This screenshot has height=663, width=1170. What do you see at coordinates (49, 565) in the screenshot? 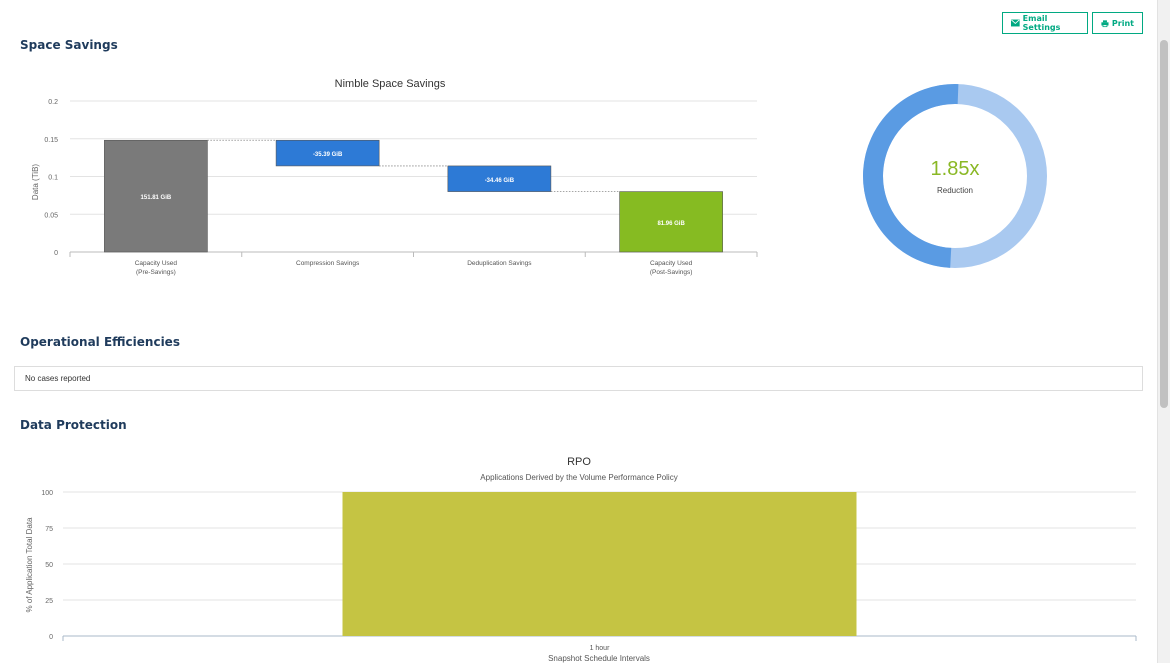
I see `y-tick-label: 50` at bounding box center [49, 565].